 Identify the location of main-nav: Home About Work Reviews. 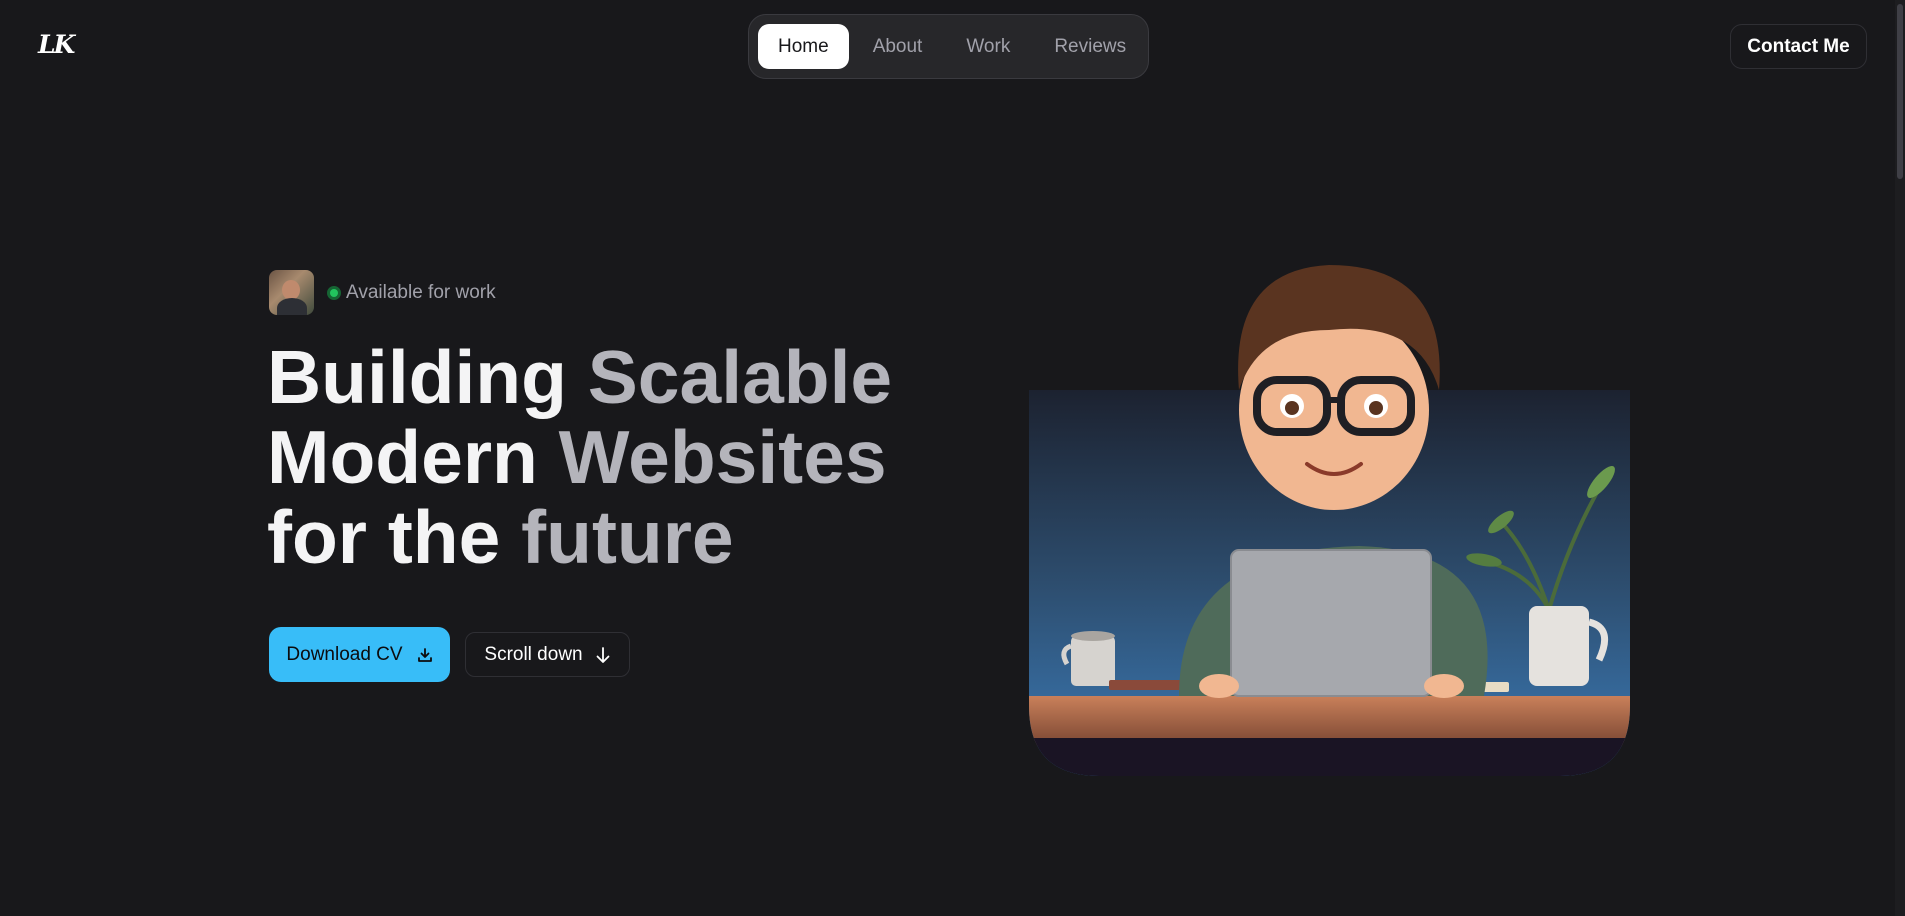
(948, 46).